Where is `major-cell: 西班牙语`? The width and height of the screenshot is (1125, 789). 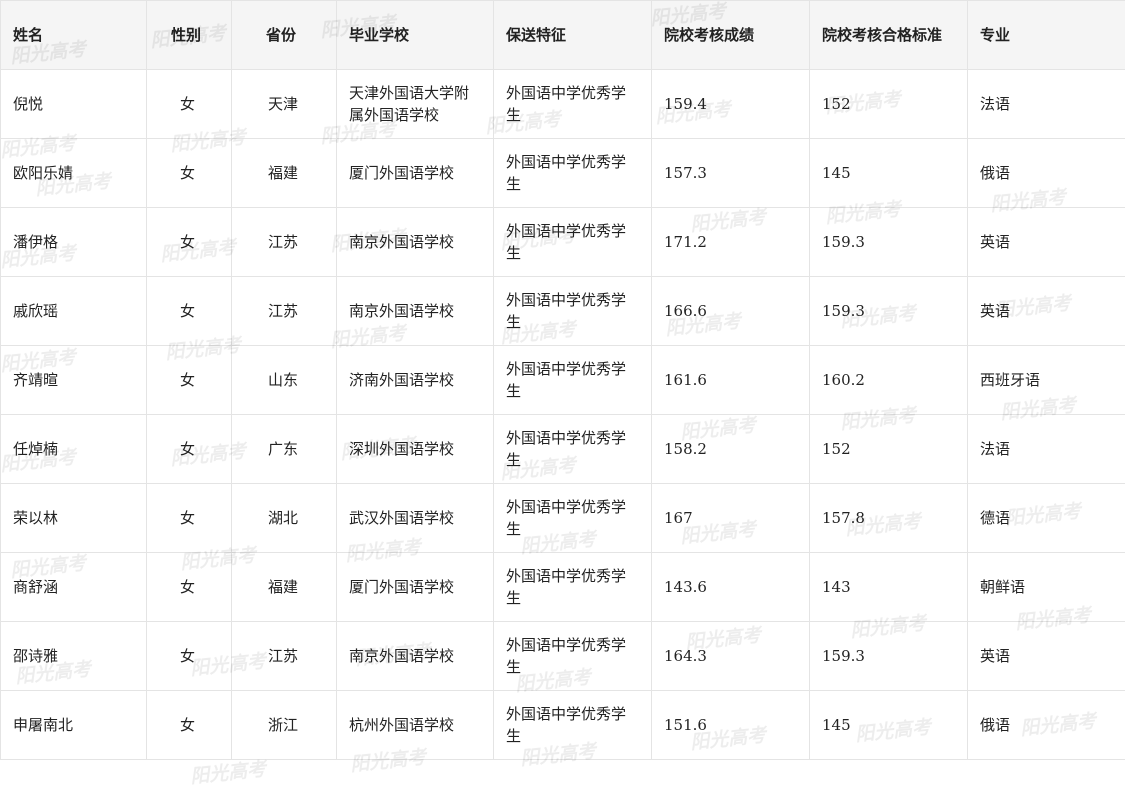
major-cell: 西班牙语 is located at coordinates (1046, 380).